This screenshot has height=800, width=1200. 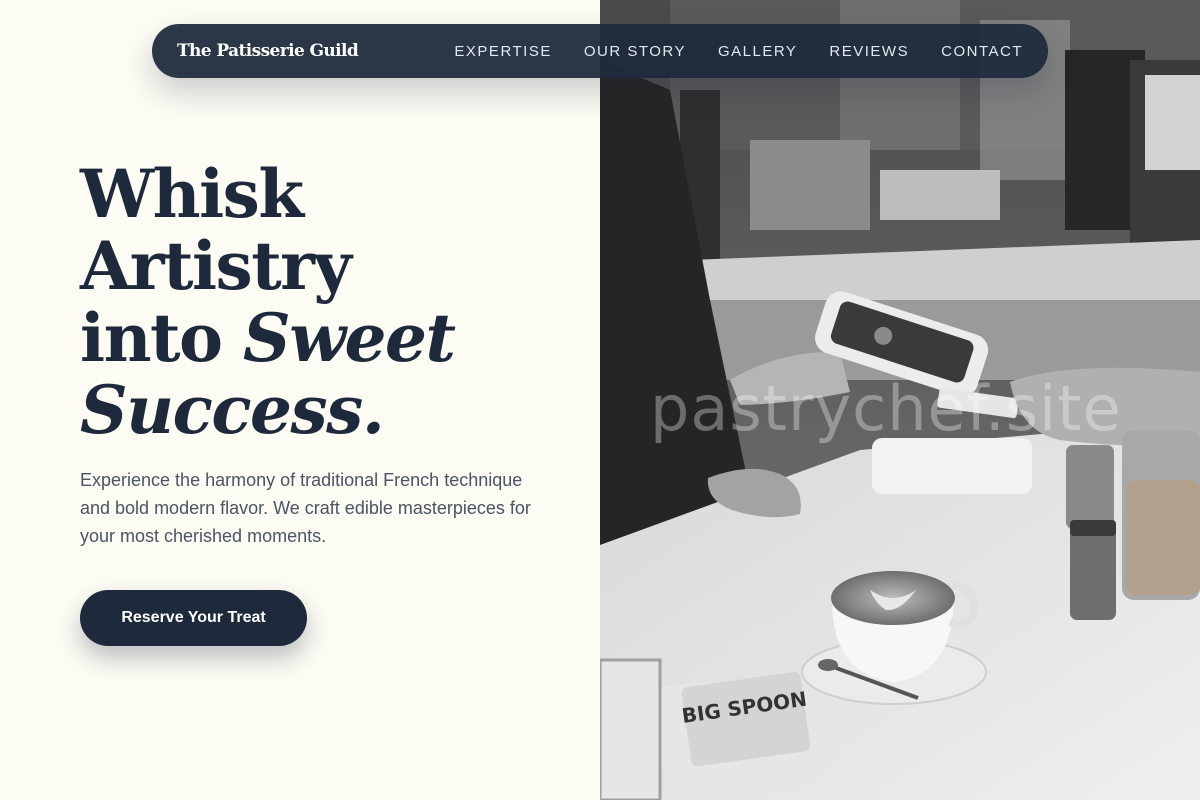 I want to click on nav-link-our-story: OUR STORY, so click(x=635, y=51).